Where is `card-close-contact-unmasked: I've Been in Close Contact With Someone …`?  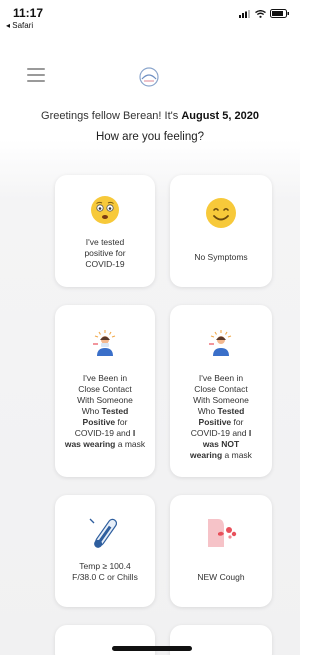 card-close-contact-unmasked: I've Been in Close Contact With Someone … is located at coordinates (221, 391).